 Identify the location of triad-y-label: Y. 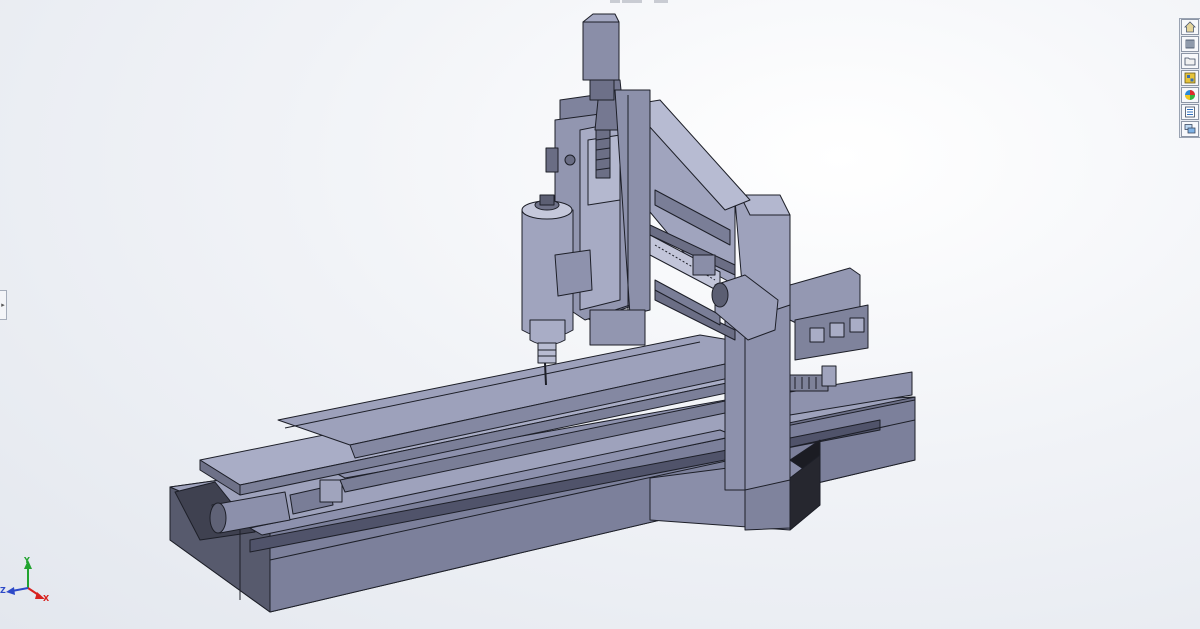
(27, 560).